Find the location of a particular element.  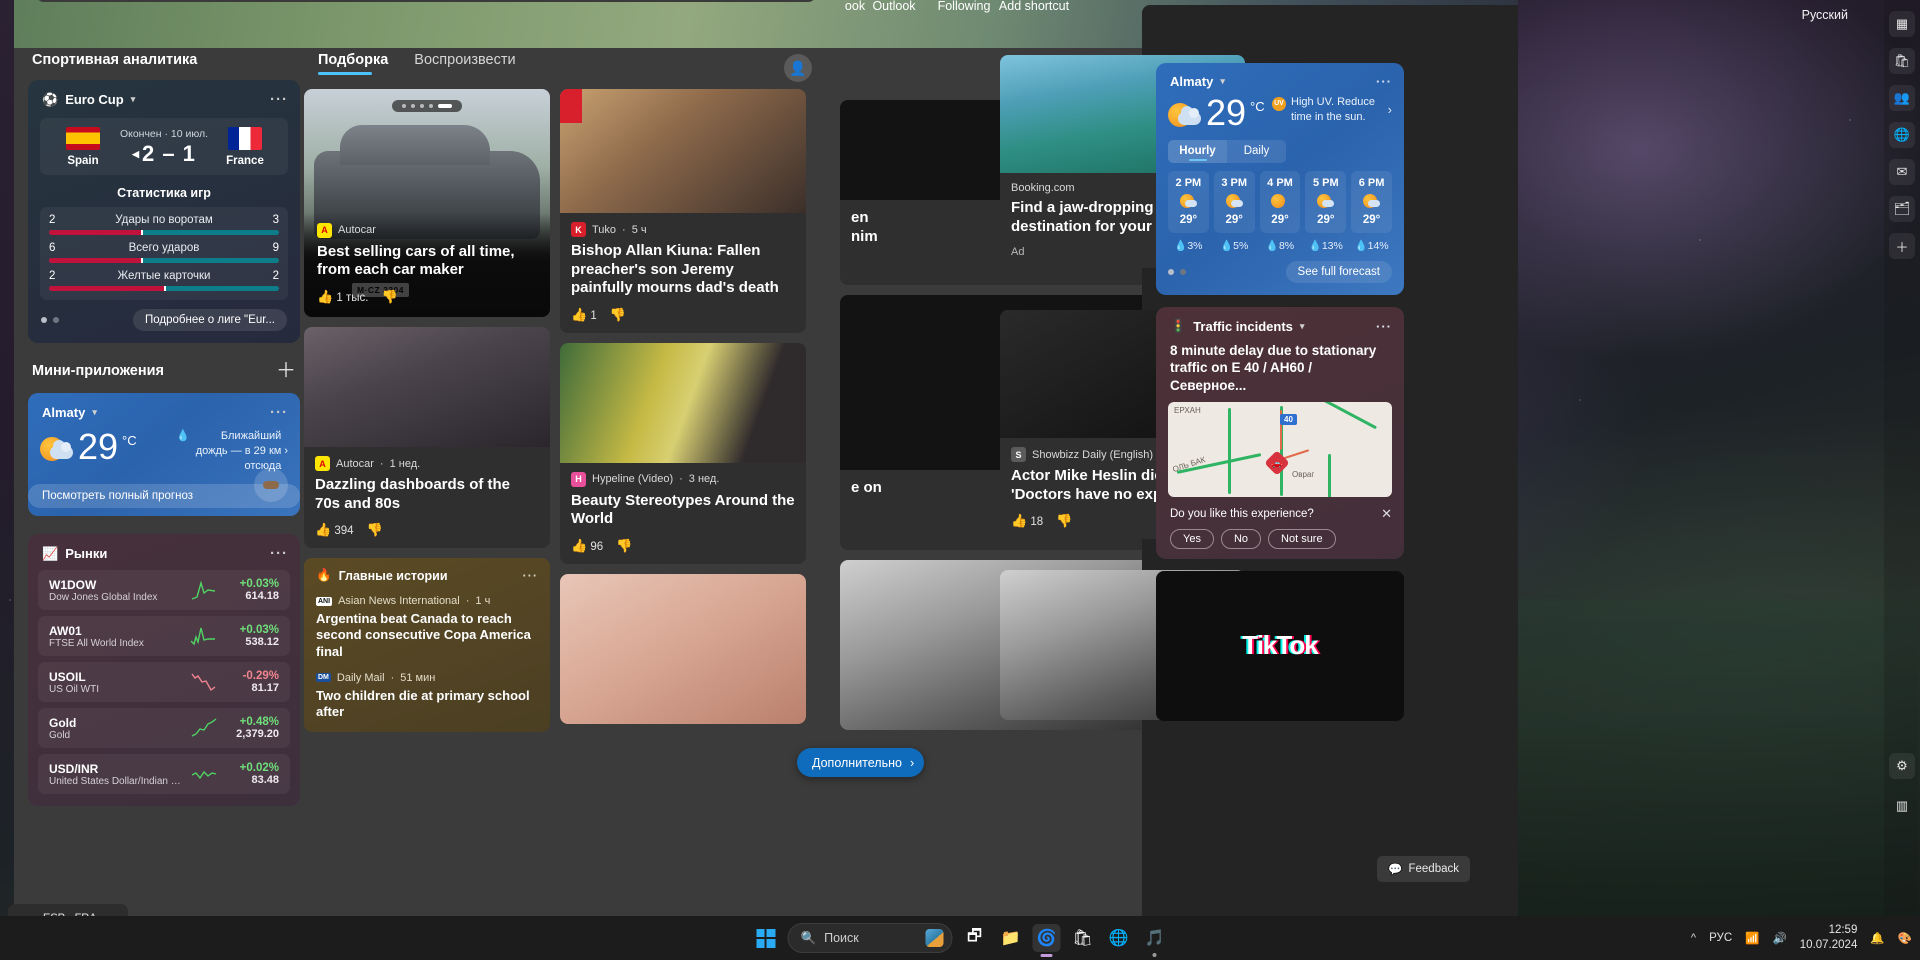

feedback-yes-button: Yes is located at coordinates (1192, 538).